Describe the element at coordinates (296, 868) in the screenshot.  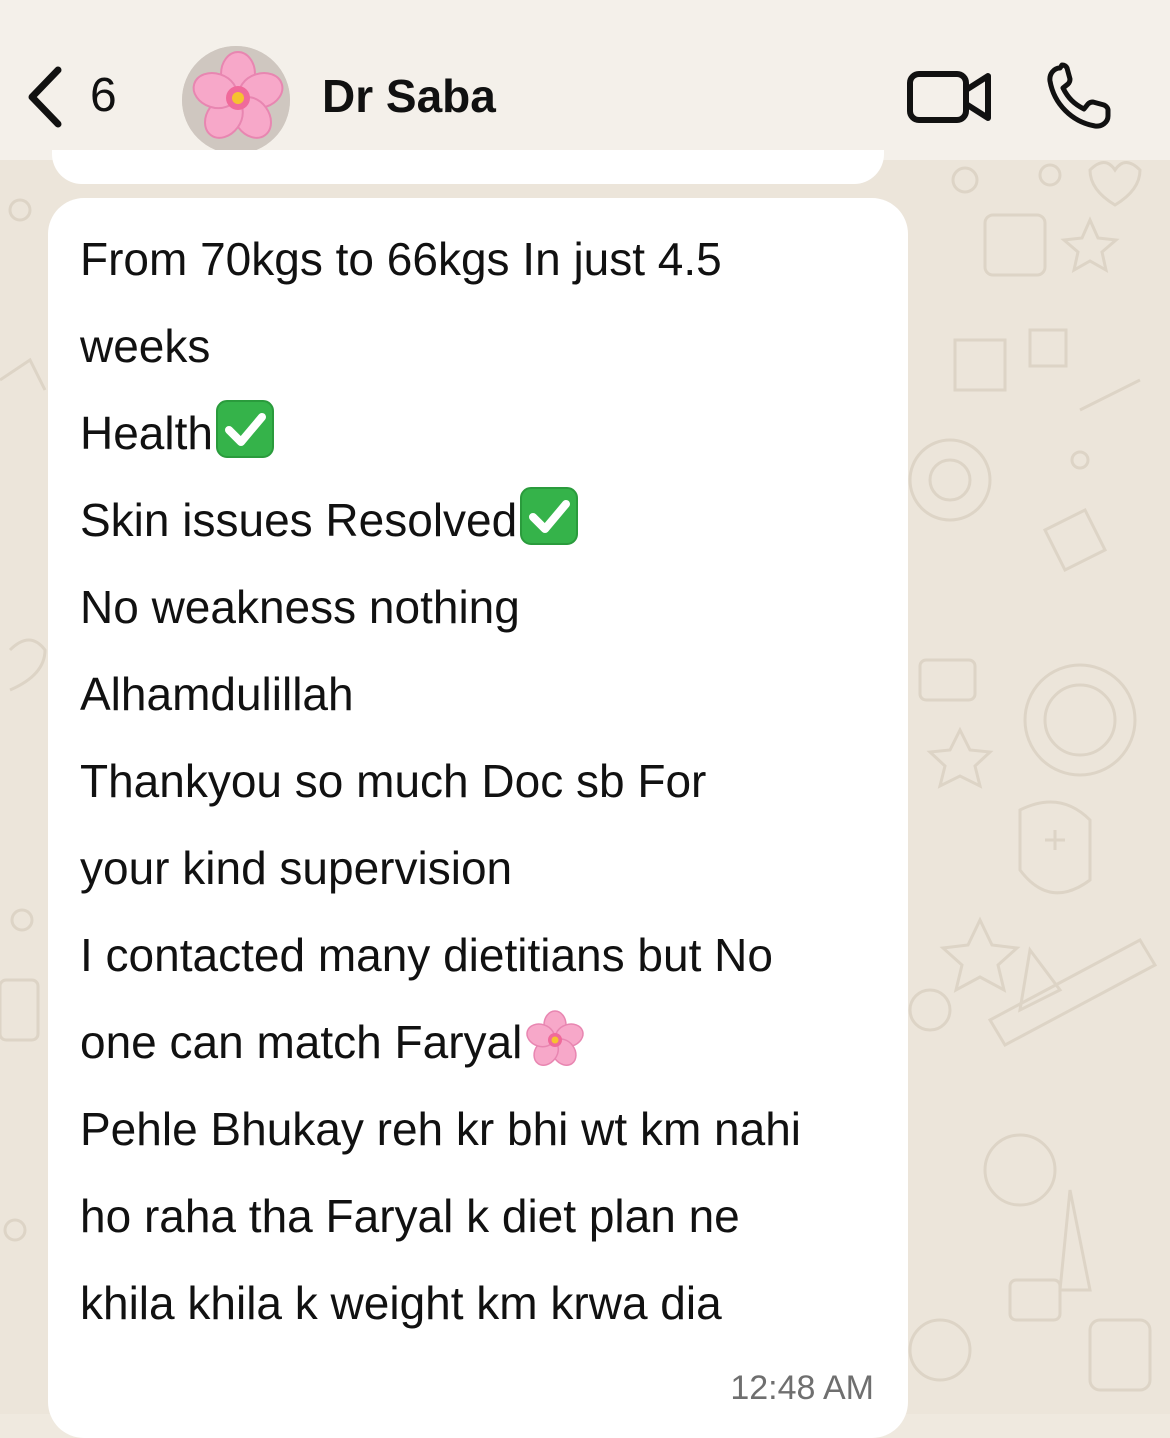
I see `message-line: your kind supervision` at that location.